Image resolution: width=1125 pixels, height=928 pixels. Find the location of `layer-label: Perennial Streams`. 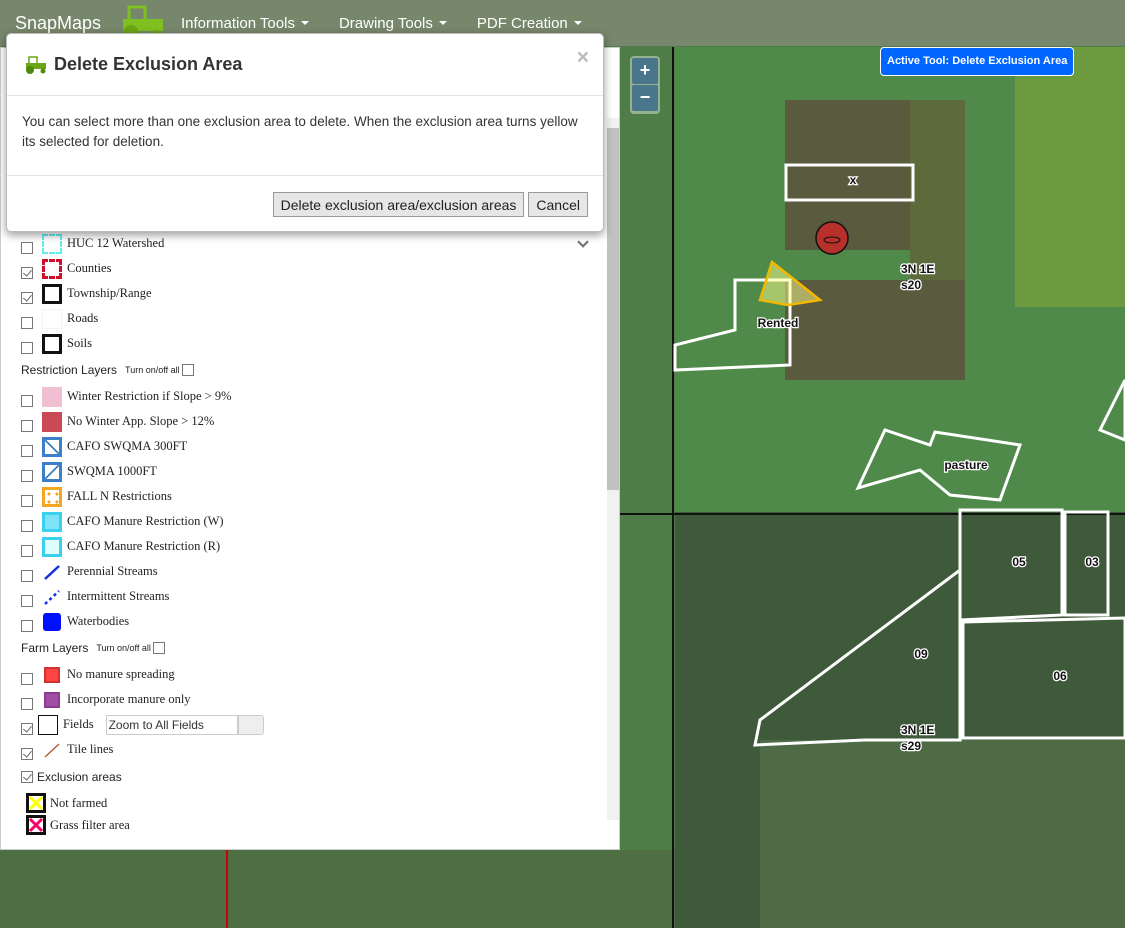

layer-label: Perennial Streams is located at coordinates (112, 571).